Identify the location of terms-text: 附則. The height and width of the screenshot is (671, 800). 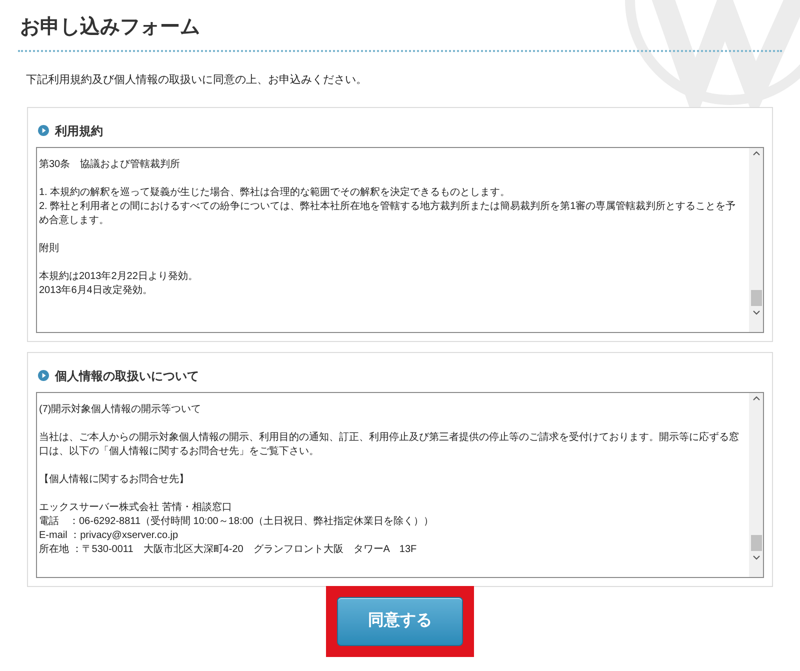
(49, 249).